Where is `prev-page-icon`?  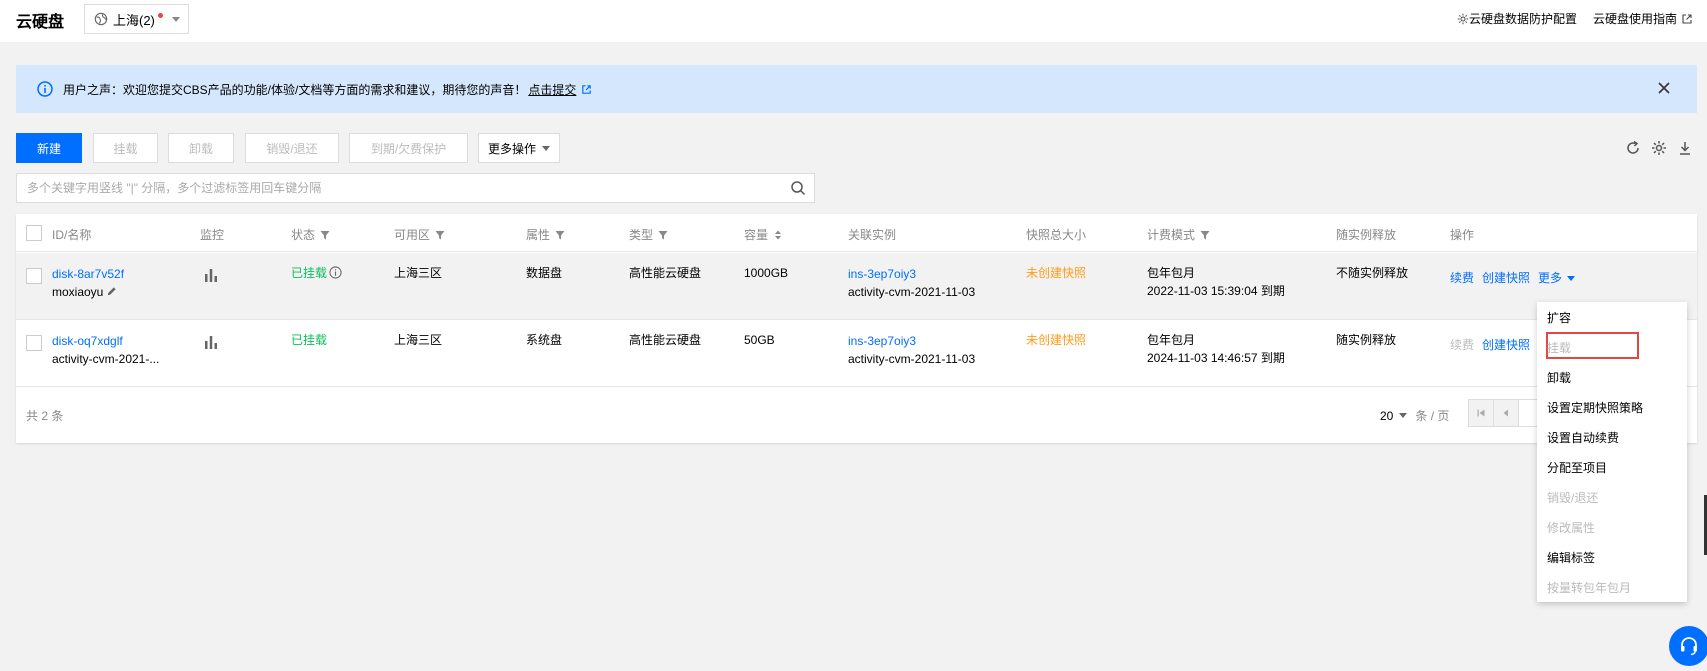 prev-page-icon is located at coordinates (1505, 413).